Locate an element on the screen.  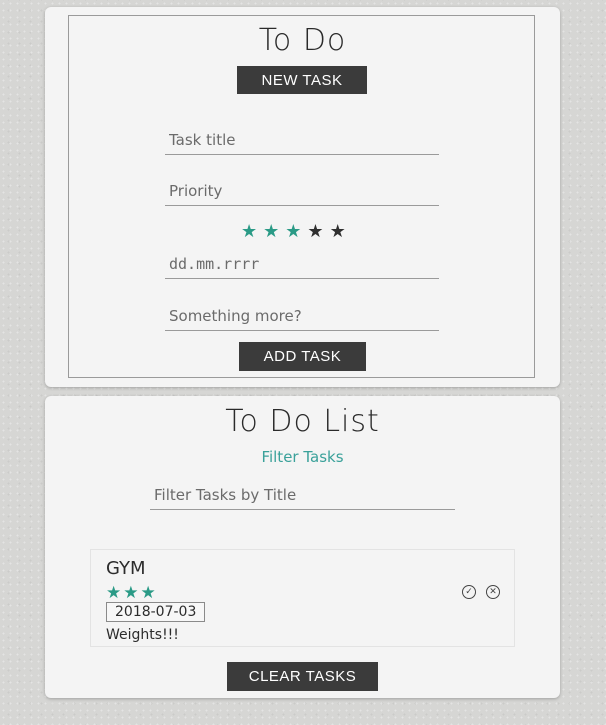
filter-tasks-input is located at coordinates (302, 495).